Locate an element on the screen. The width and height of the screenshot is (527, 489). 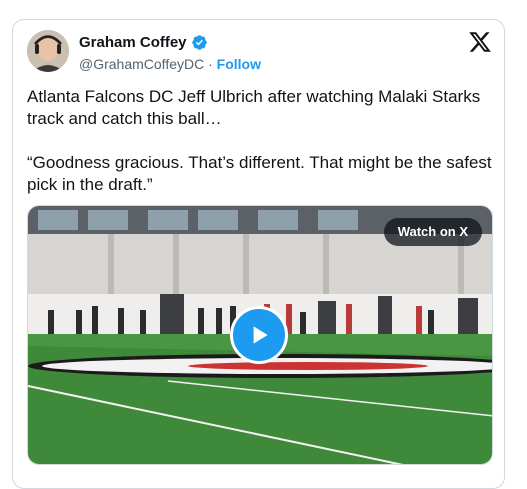
verified-badge-icon is located at coordinates (199, 42).